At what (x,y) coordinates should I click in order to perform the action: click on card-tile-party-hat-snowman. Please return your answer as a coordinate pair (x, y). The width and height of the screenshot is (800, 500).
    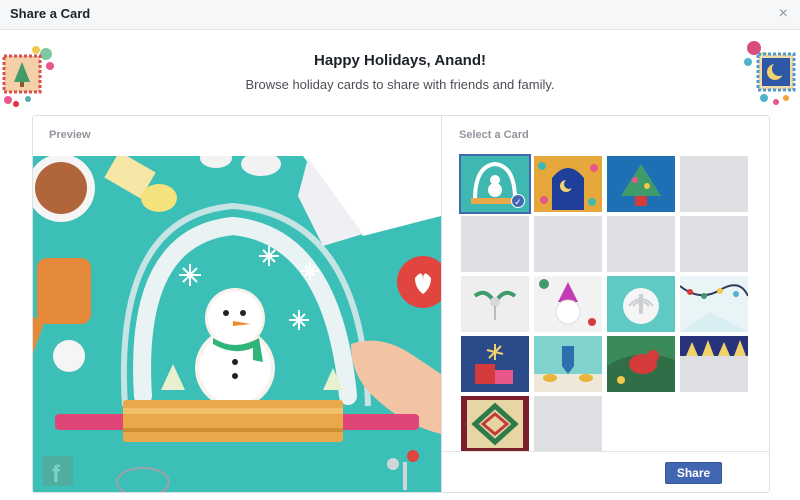
    Looking at the image, I should click on (568, 304).